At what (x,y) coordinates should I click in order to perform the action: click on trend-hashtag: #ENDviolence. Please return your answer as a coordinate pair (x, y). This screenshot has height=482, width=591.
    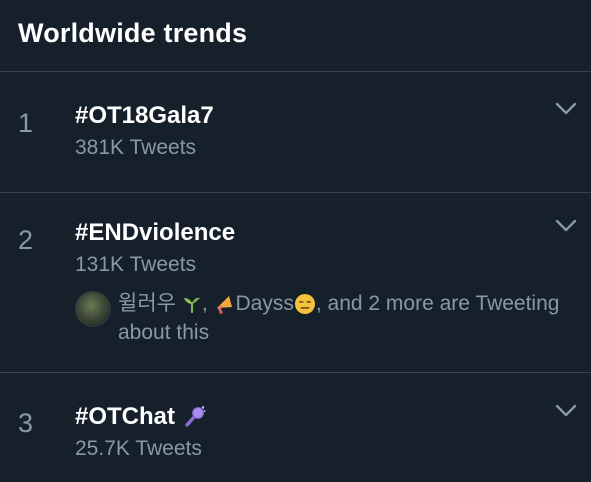
    Looking at the image, I should click on (303, 233).